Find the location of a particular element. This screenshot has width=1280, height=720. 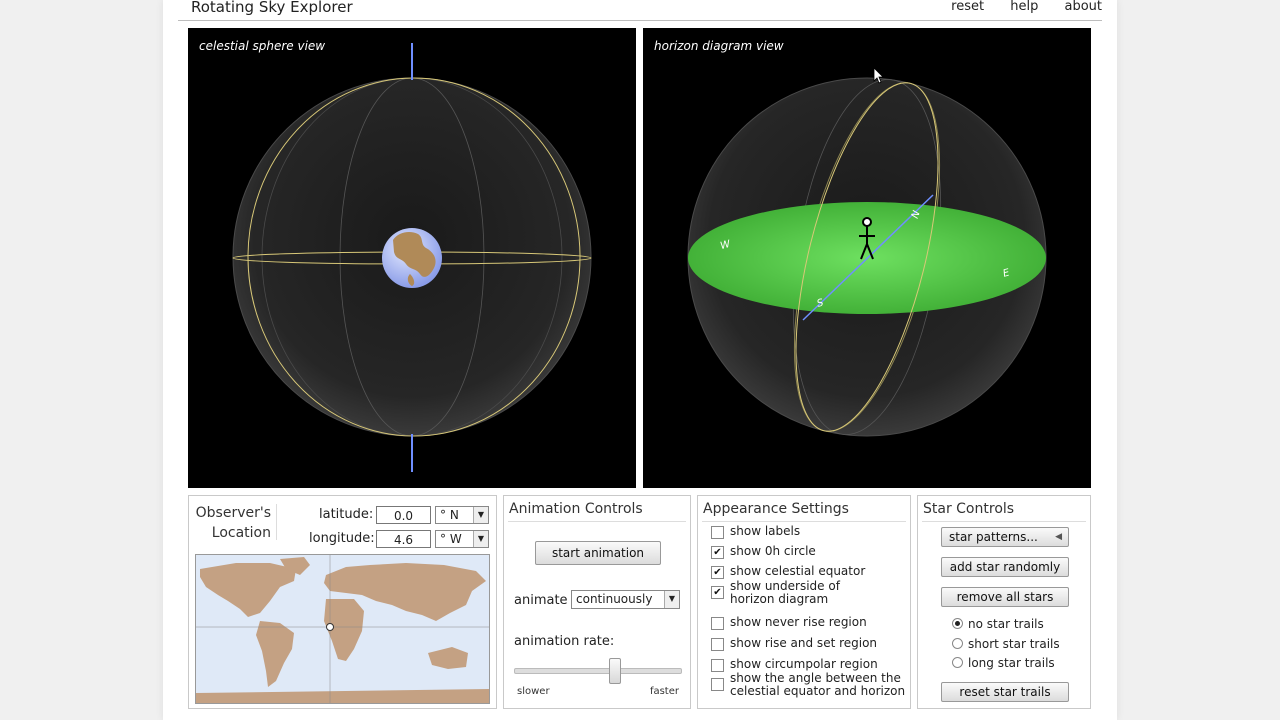

remove-all-stars-button: remove all stars is located at coordinates (1005, 597).